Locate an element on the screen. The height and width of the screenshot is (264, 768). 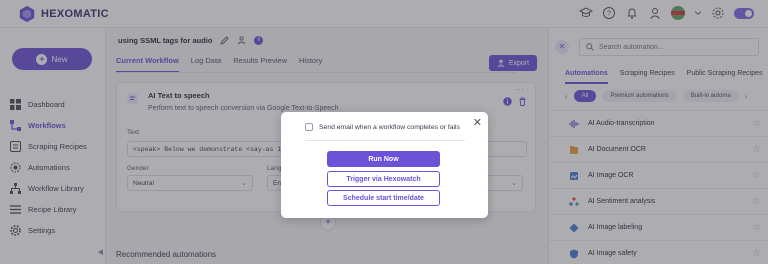
run-now-button: Run Now is located at coordinates (383, 159).